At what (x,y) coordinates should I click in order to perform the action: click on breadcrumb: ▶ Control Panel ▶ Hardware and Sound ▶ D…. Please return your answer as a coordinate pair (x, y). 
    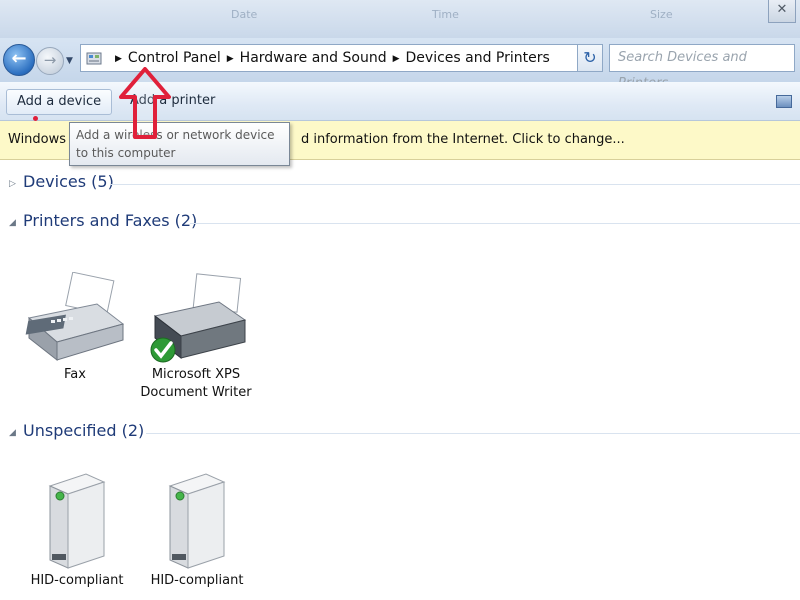
    Looking at the image, I should click on (329, 59).